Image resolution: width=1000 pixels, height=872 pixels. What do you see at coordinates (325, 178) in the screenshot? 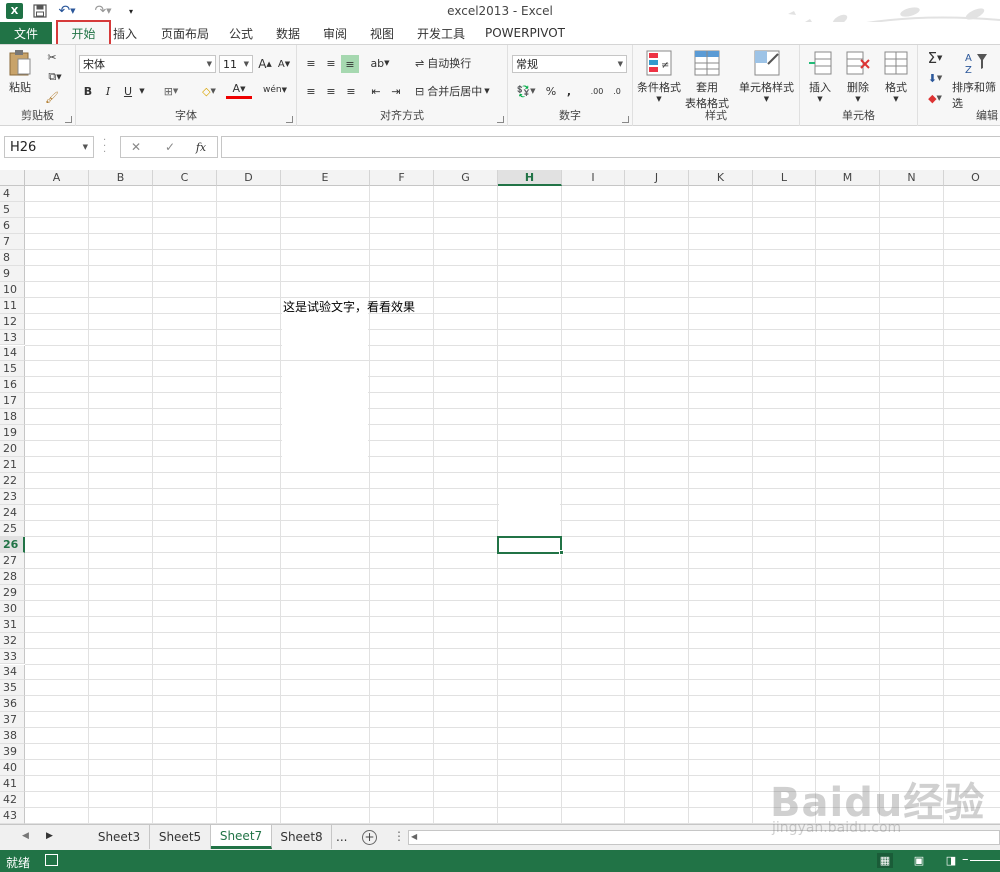
I see `column-header-e: E` at bounding box center [325, 178].